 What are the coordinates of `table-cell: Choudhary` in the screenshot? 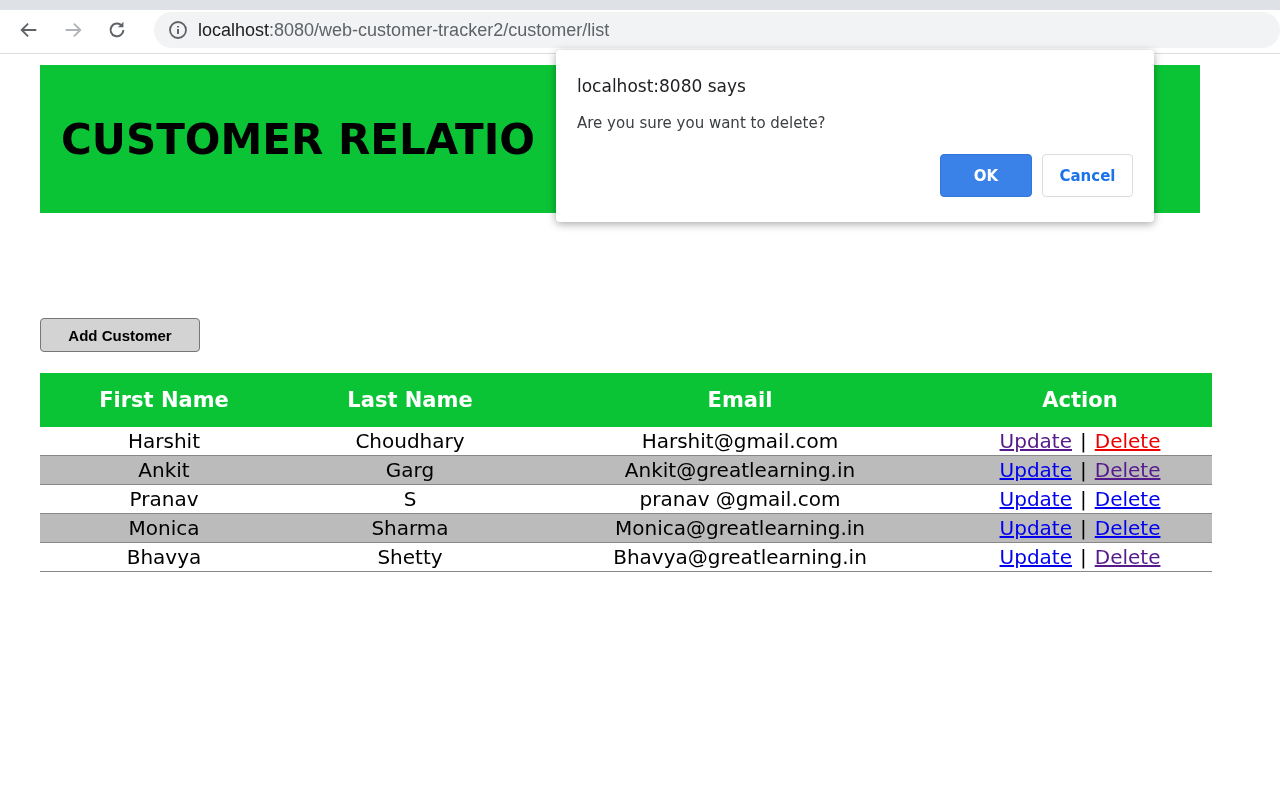 It's located at (410, 440).